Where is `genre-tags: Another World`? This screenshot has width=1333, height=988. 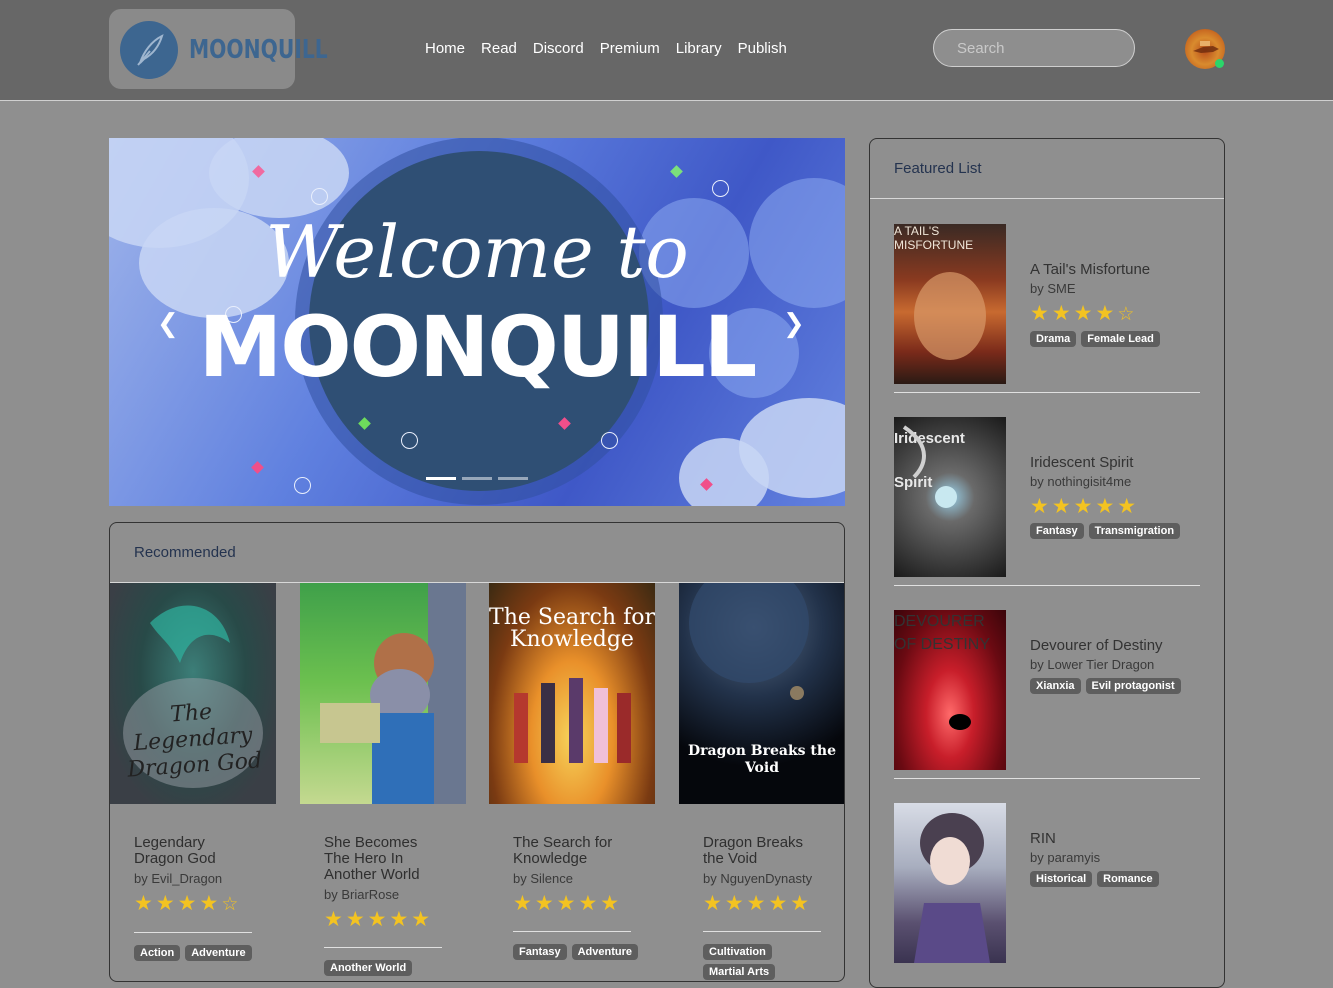
genre-tags: Another World is located at coordinates (394, 968).